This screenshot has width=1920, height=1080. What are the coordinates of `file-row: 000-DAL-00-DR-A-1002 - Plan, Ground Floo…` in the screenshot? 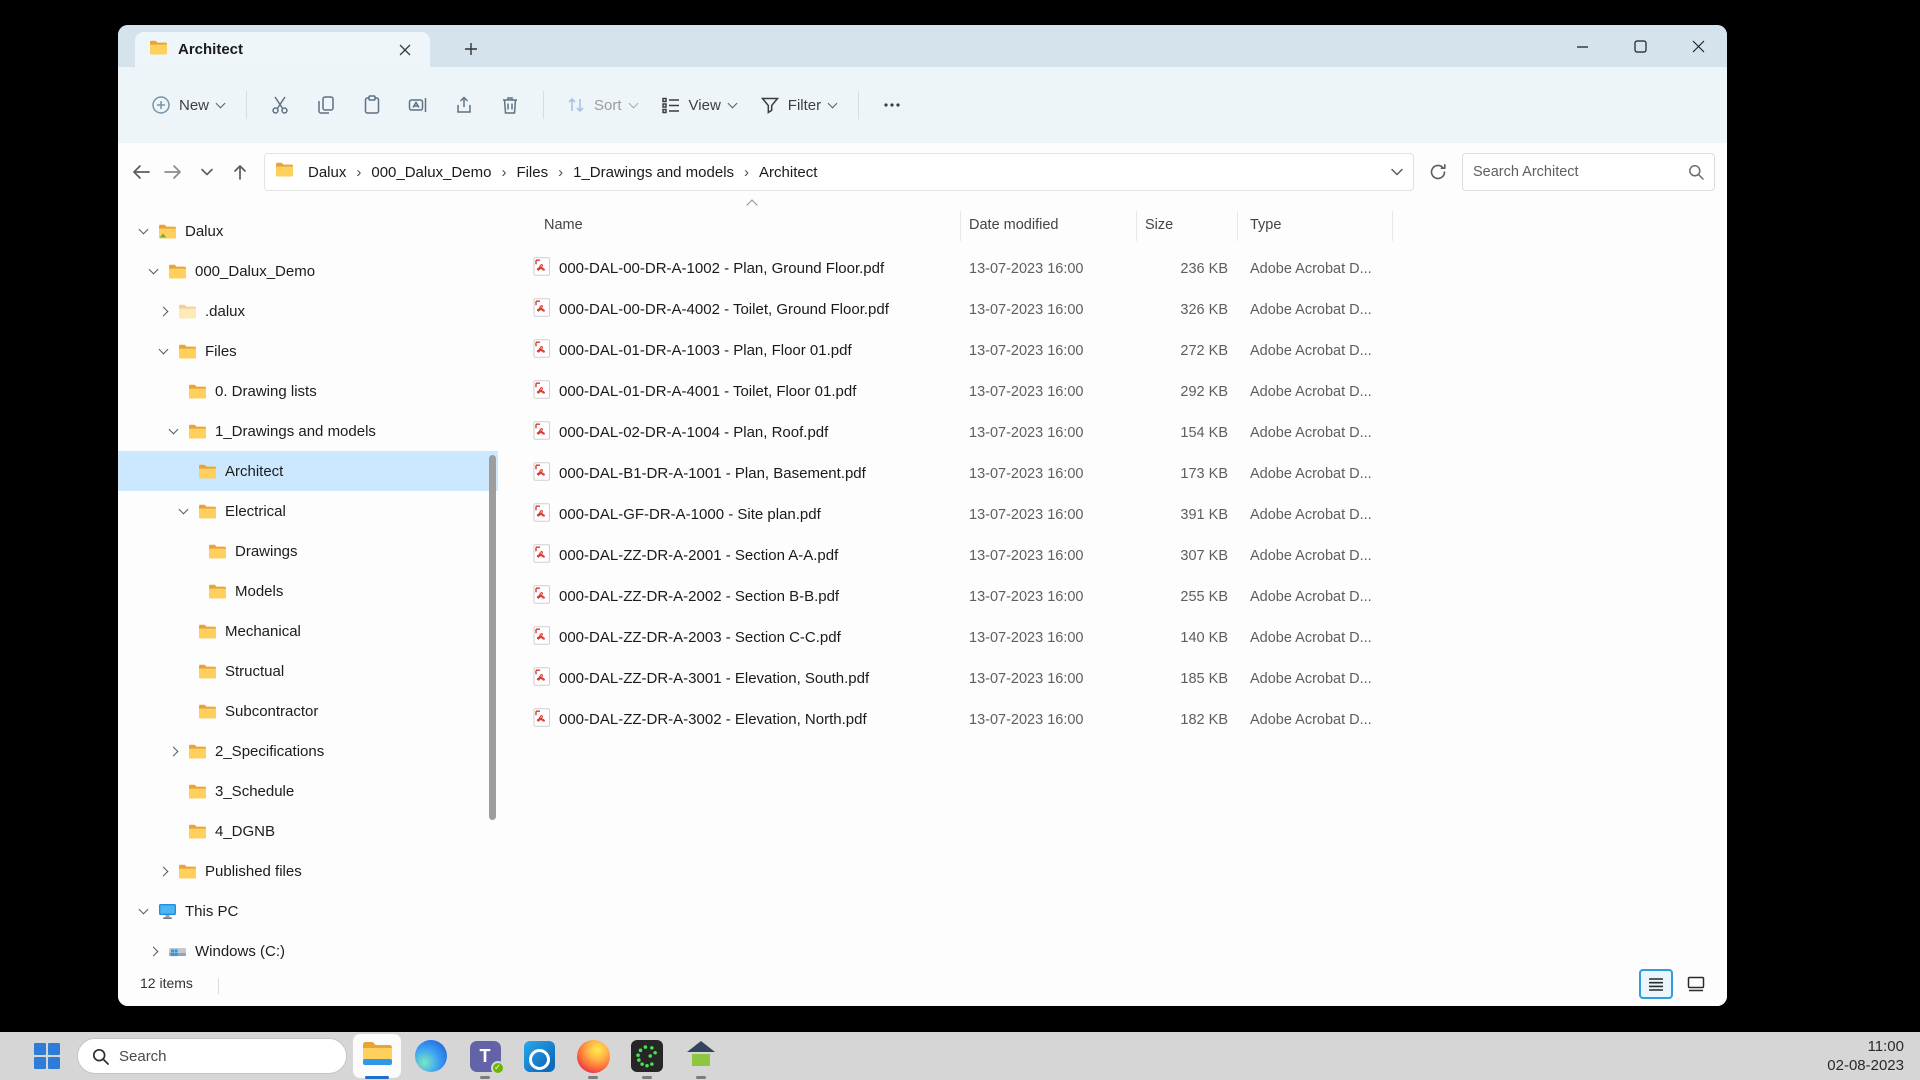 It's located at (962, 268).